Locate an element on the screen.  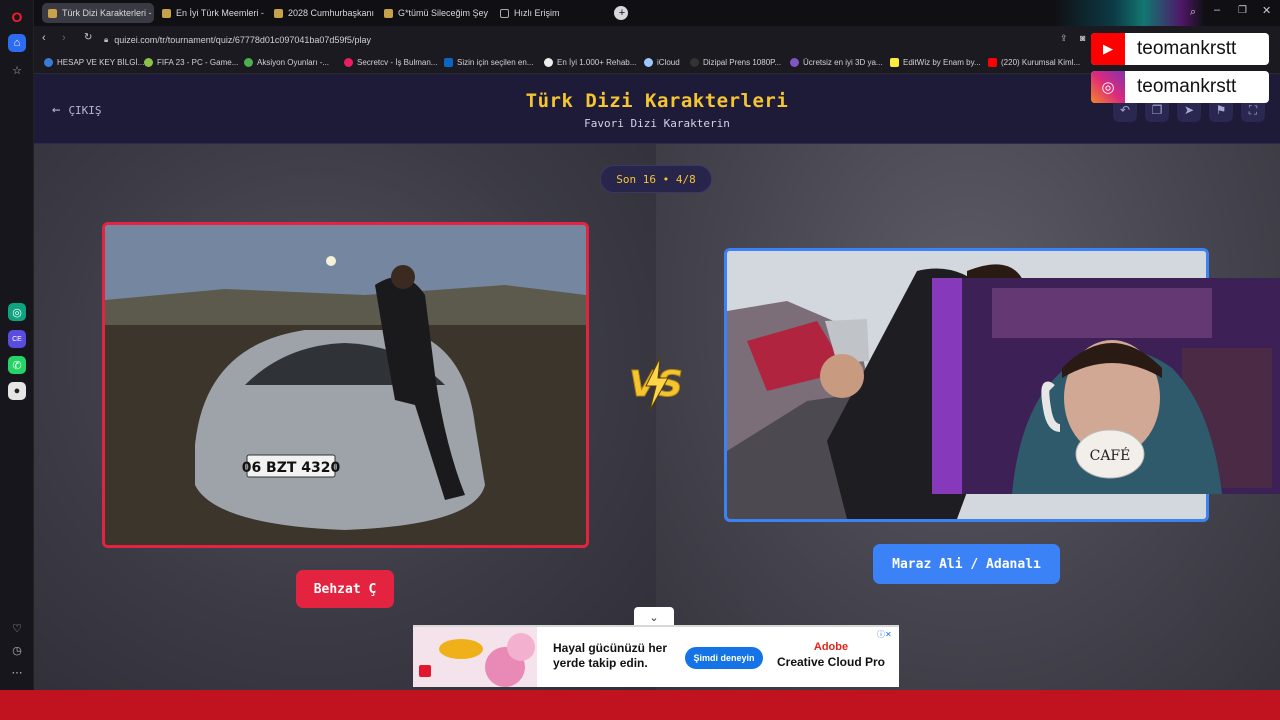
youtube-handle: teomankrstt is located at coordinates (1187, 48).